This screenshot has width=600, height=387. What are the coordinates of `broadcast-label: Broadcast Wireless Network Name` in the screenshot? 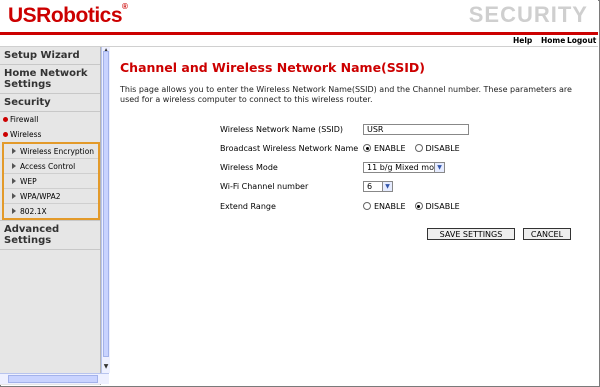 It's located at (289, 148).